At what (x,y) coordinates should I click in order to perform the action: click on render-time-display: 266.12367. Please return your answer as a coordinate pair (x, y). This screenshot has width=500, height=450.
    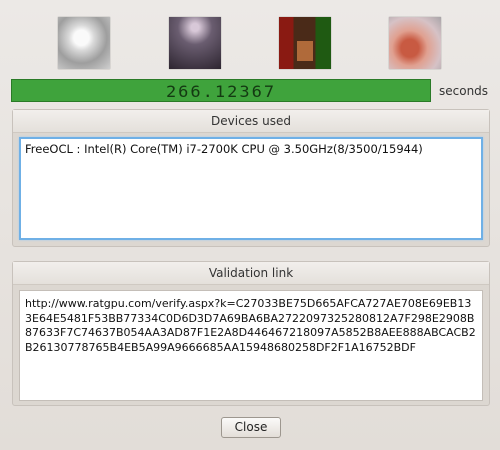
    Looking at the image, I should click on (221, 90).